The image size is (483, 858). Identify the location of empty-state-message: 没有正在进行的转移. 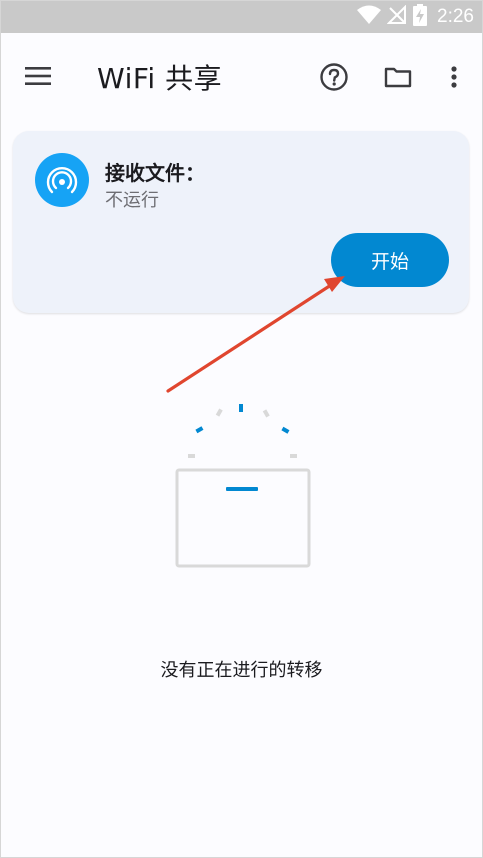
(241, 670).